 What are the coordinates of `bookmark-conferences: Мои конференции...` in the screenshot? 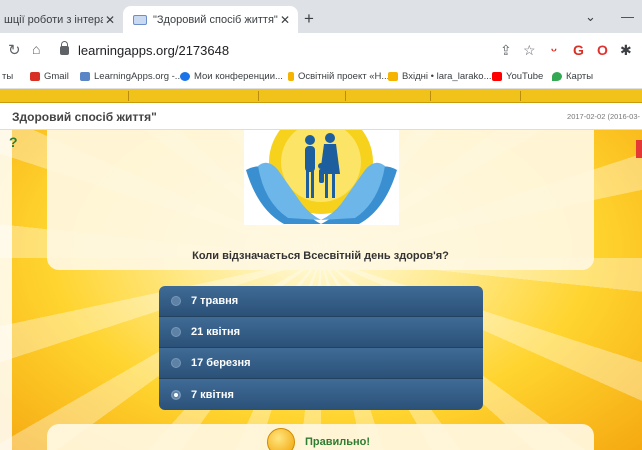 It's located at (231, 76).